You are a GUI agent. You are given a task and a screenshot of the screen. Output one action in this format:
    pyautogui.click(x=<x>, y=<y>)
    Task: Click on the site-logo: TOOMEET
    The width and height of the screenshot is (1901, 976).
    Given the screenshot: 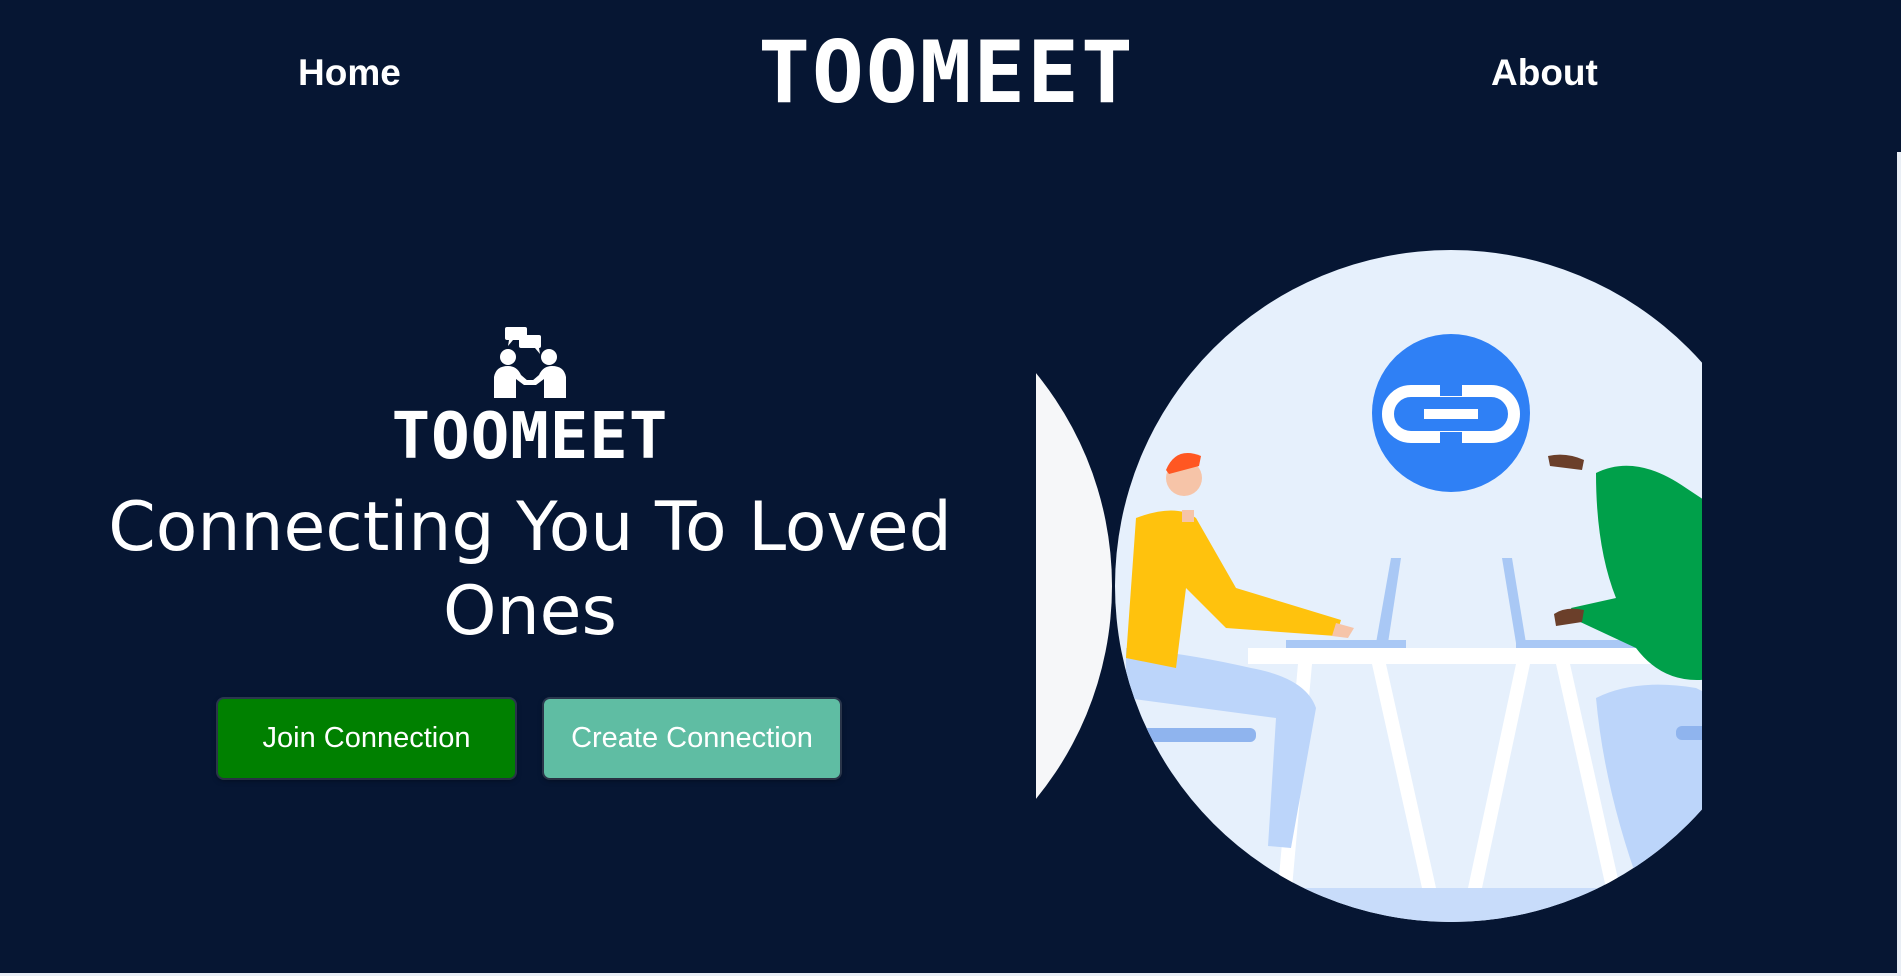 What is the action you would take?
    pyautogui.click(x=946, y=73)
    